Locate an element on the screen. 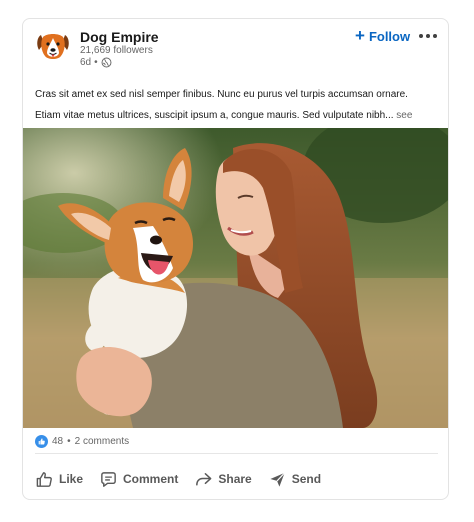  comment-label: Comment is located at coordinates (151, 479).